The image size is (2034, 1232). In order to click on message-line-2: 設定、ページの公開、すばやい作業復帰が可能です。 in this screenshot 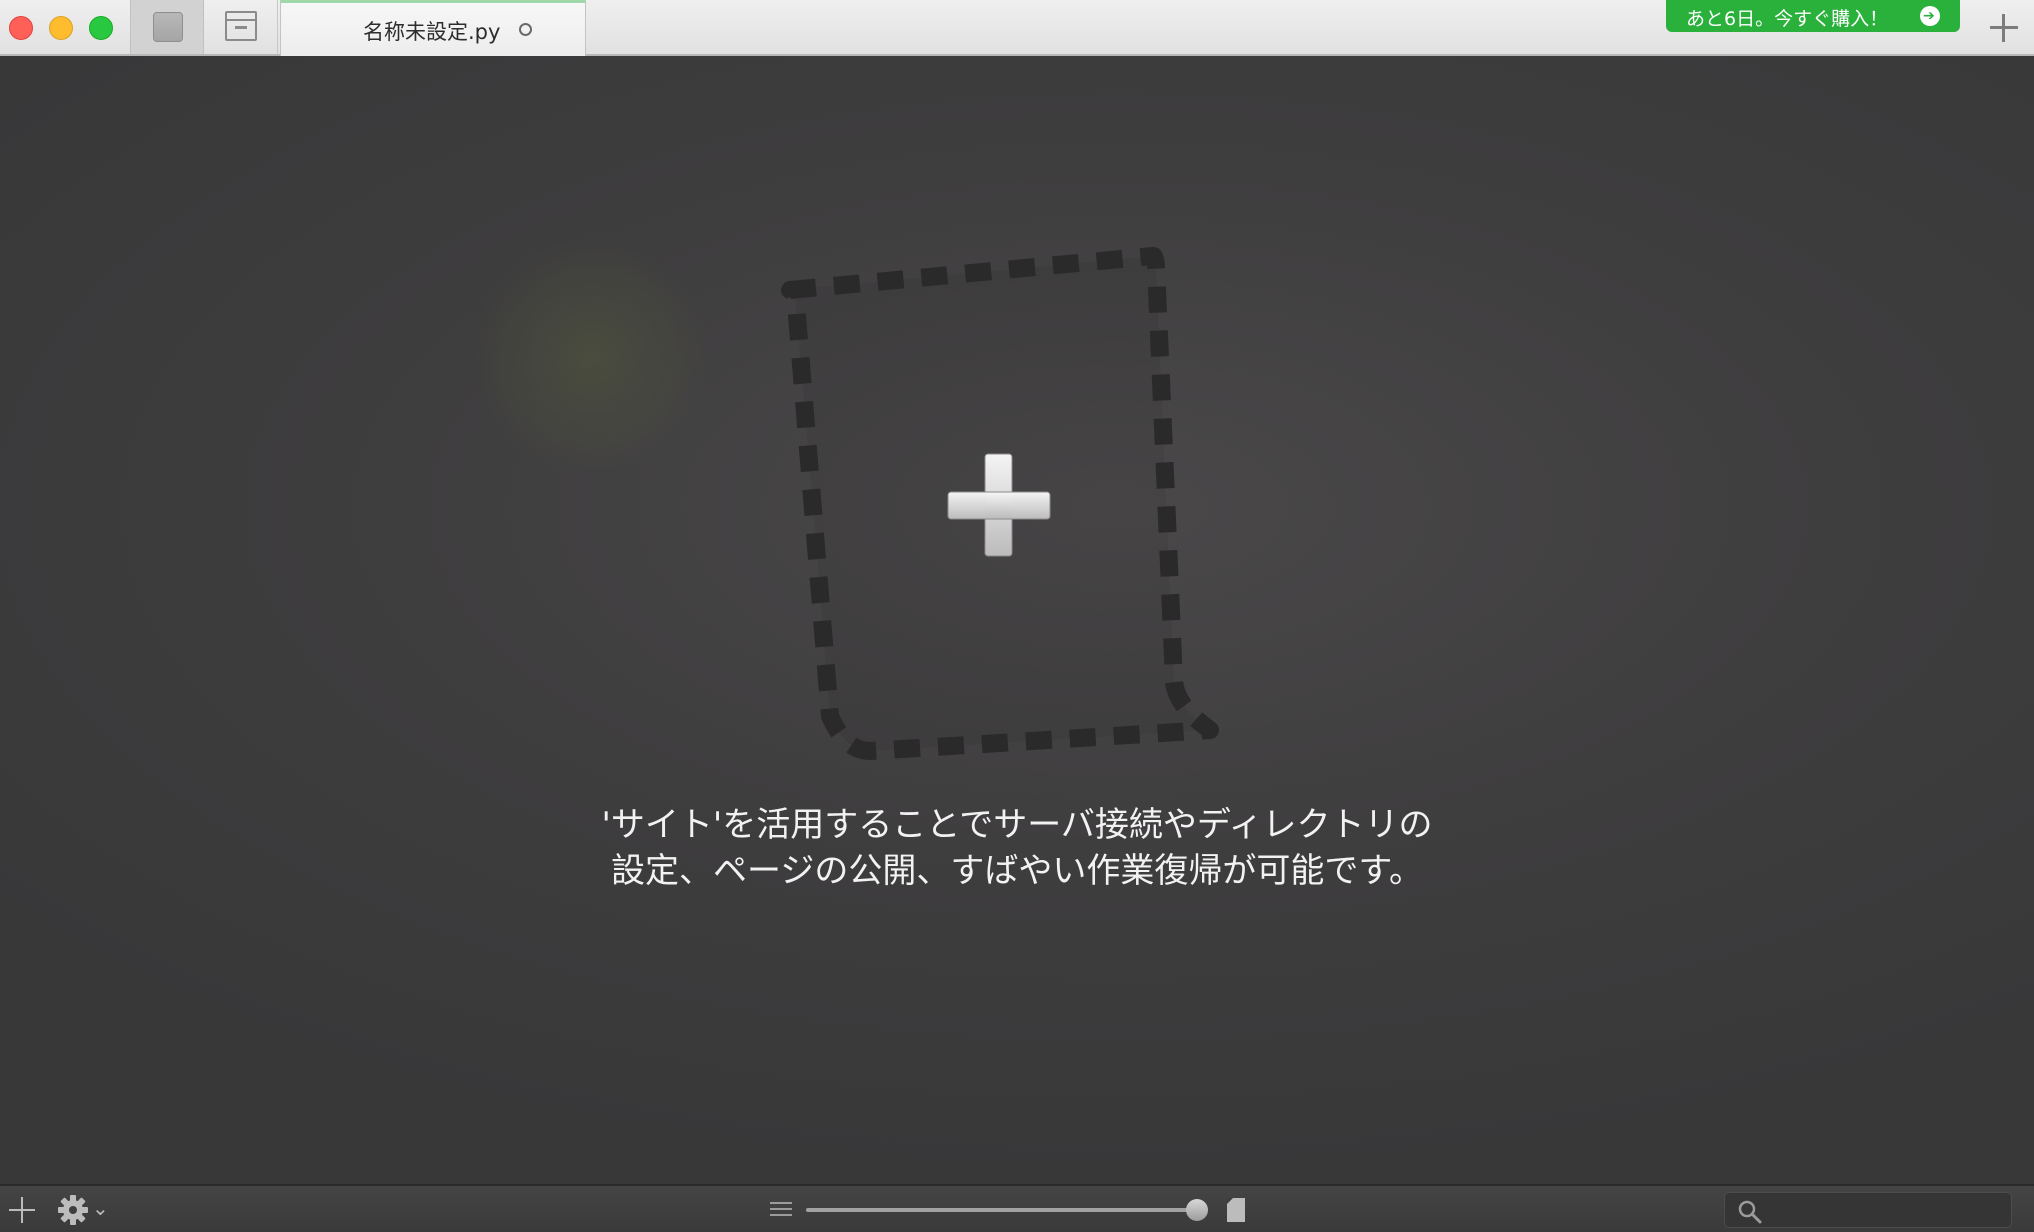, I will do `click(1017, 871)`.